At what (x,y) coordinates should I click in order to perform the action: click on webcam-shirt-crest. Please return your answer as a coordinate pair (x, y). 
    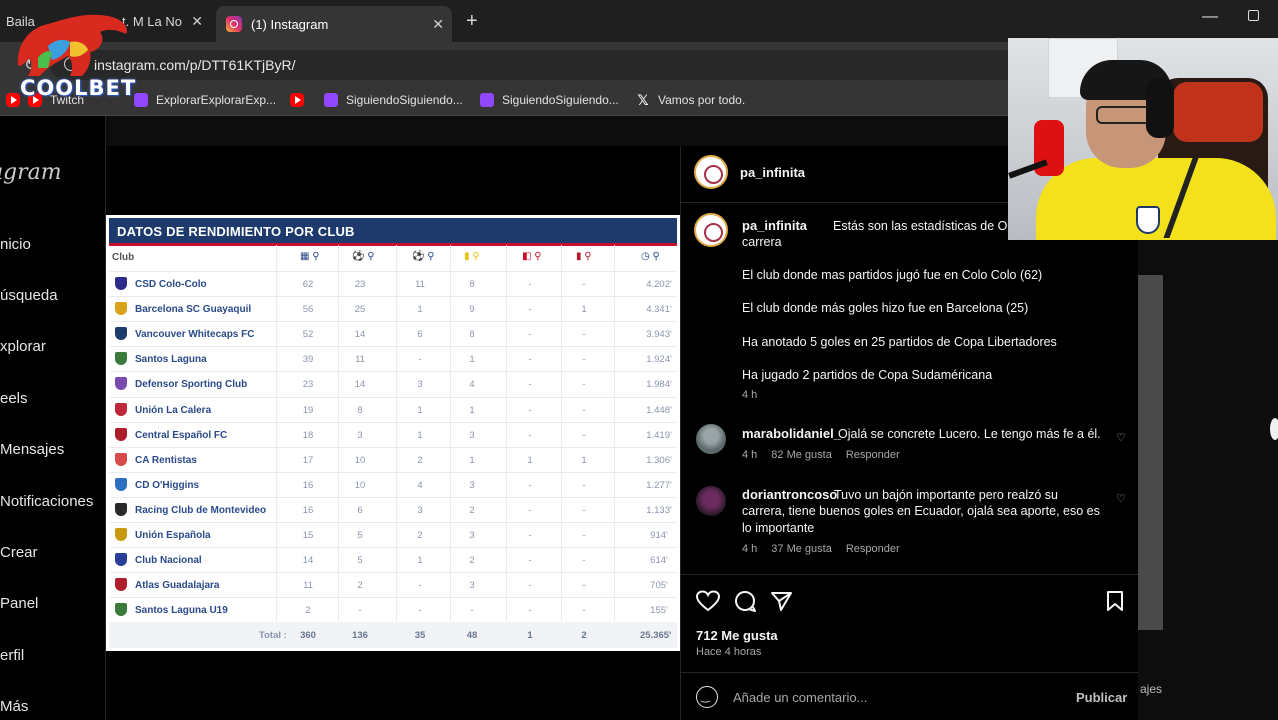
    Looking at the image, I should click on (1148, 220).